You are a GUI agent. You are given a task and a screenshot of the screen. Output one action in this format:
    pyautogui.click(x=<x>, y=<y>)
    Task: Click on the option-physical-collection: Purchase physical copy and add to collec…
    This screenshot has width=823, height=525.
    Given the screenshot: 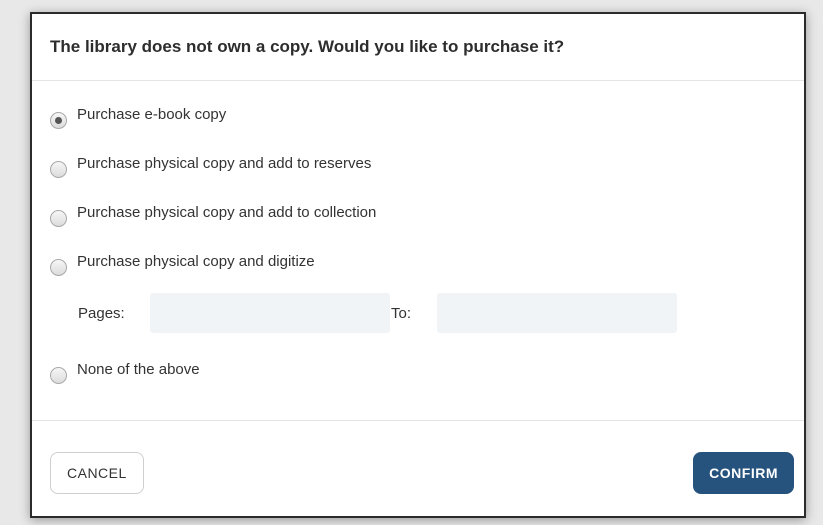 What is the action you would take?
    pyautogui.click(x=427, y=215)
    